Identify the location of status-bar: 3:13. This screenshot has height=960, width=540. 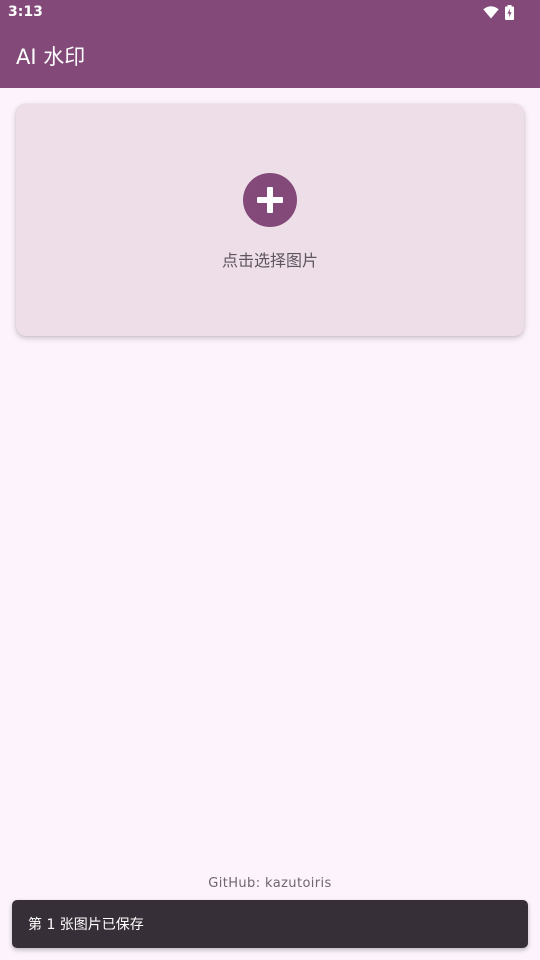
(270, 12).